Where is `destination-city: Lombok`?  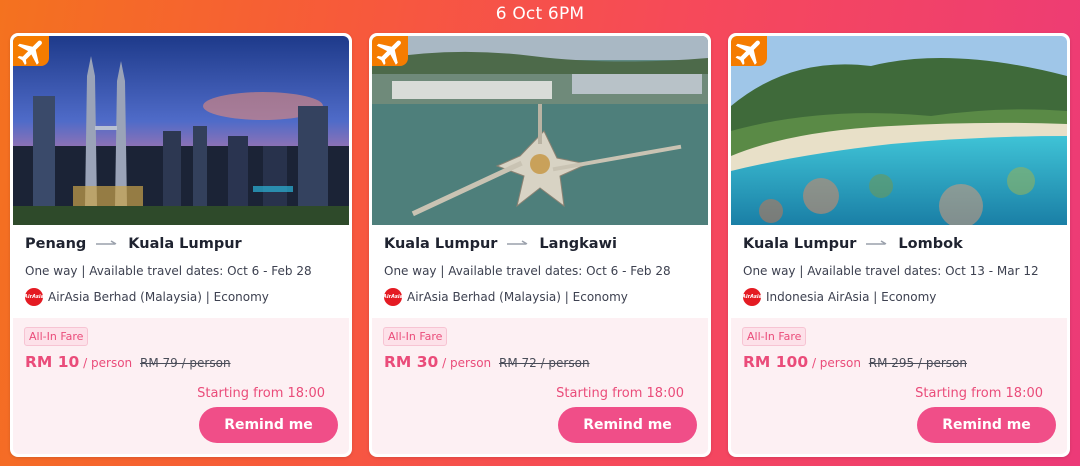 destination-city: Lombok is located at coordinates (930, 244).